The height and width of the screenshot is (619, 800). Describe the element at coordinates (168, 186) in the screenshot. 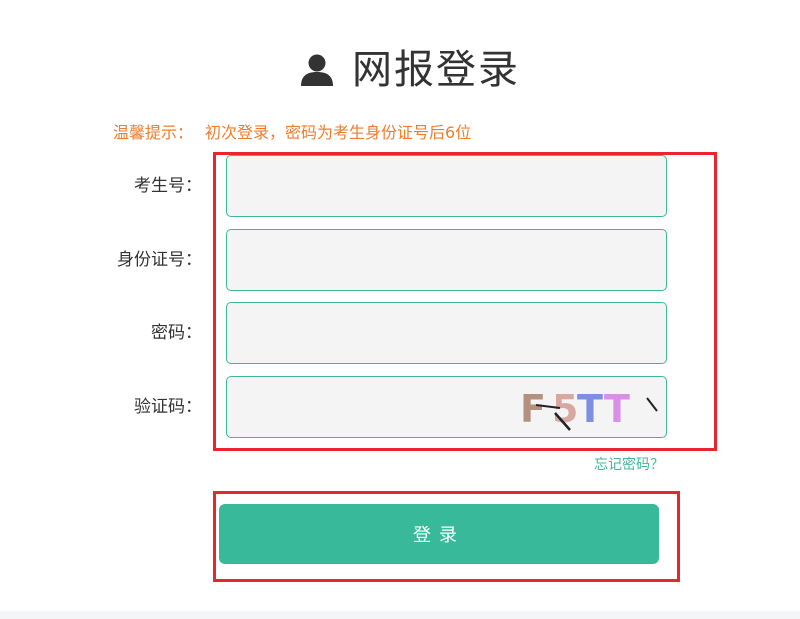

I see `candidate-number-label: 考生号：` at that location.